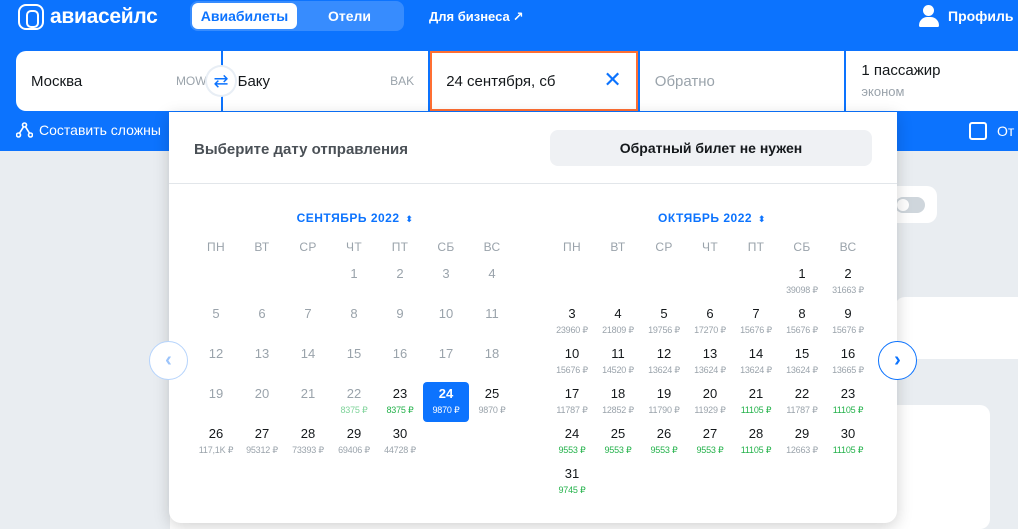 The image size is (1018, 529). What do you see at coordinates (848, 273) in the screenshot?
I see `day-number: 2` at bounding box center [848, 273].